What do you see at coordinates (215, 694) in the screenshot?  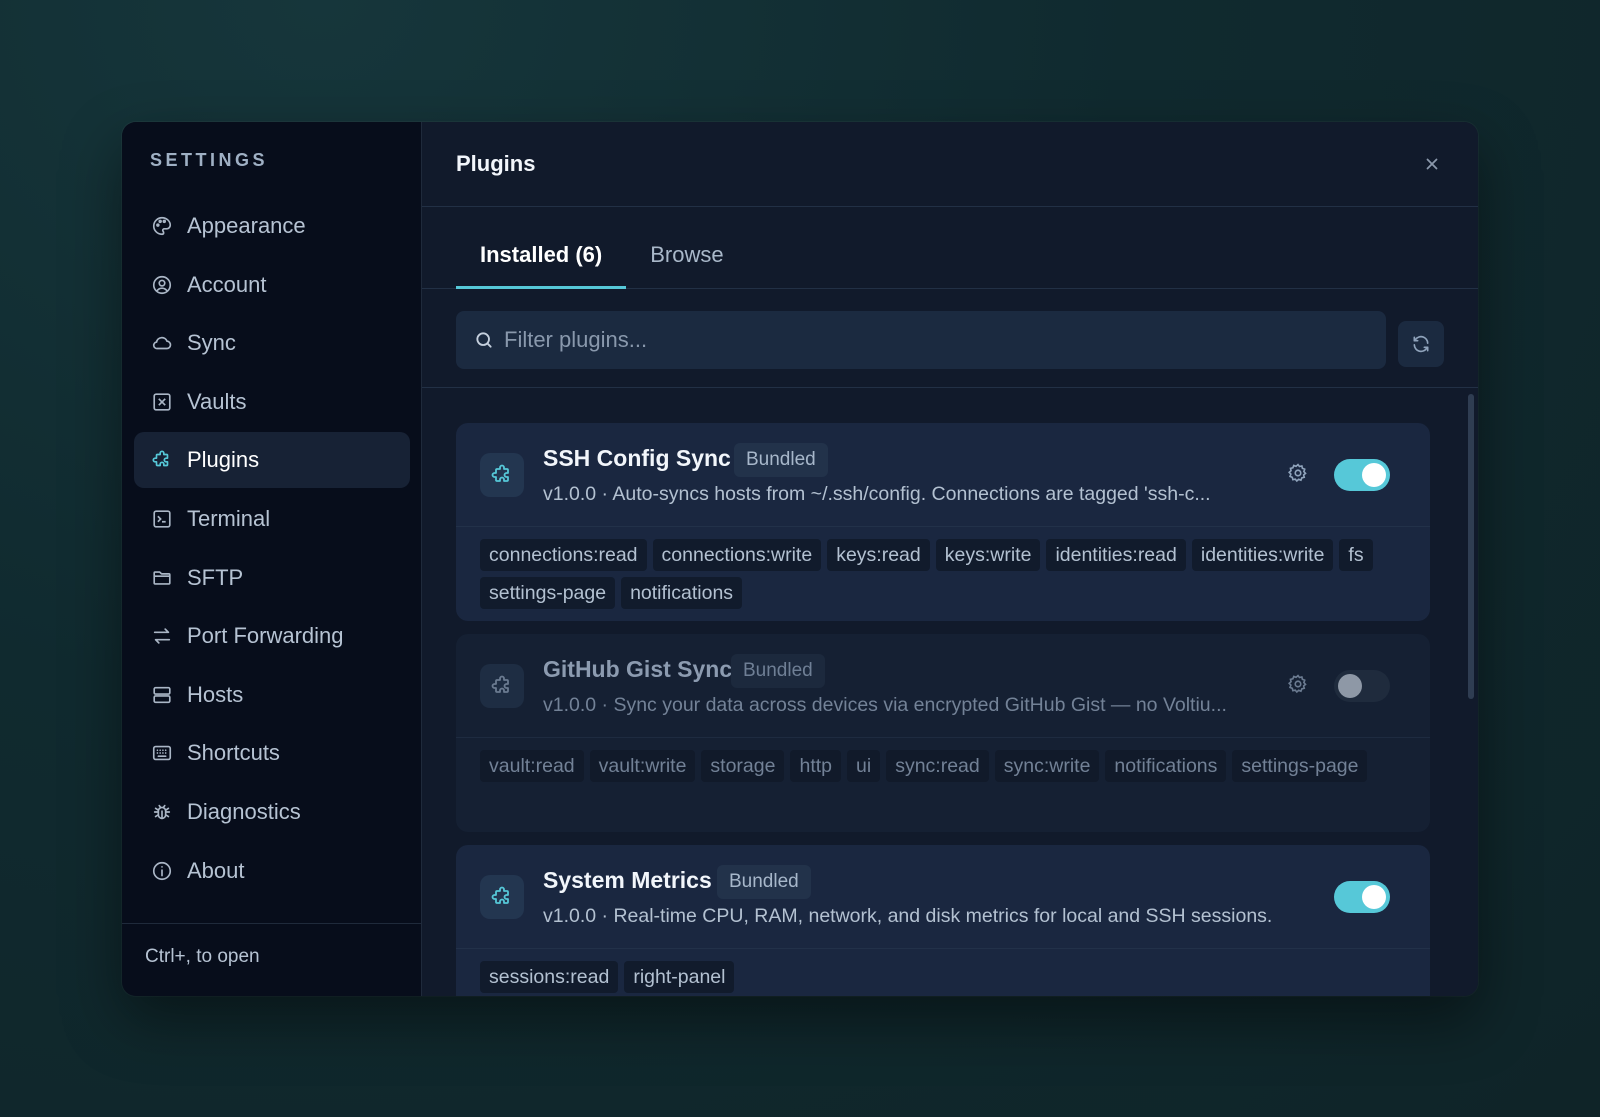 I see `sidebar-item-label: Hosts` at bounding box center [215, 694].